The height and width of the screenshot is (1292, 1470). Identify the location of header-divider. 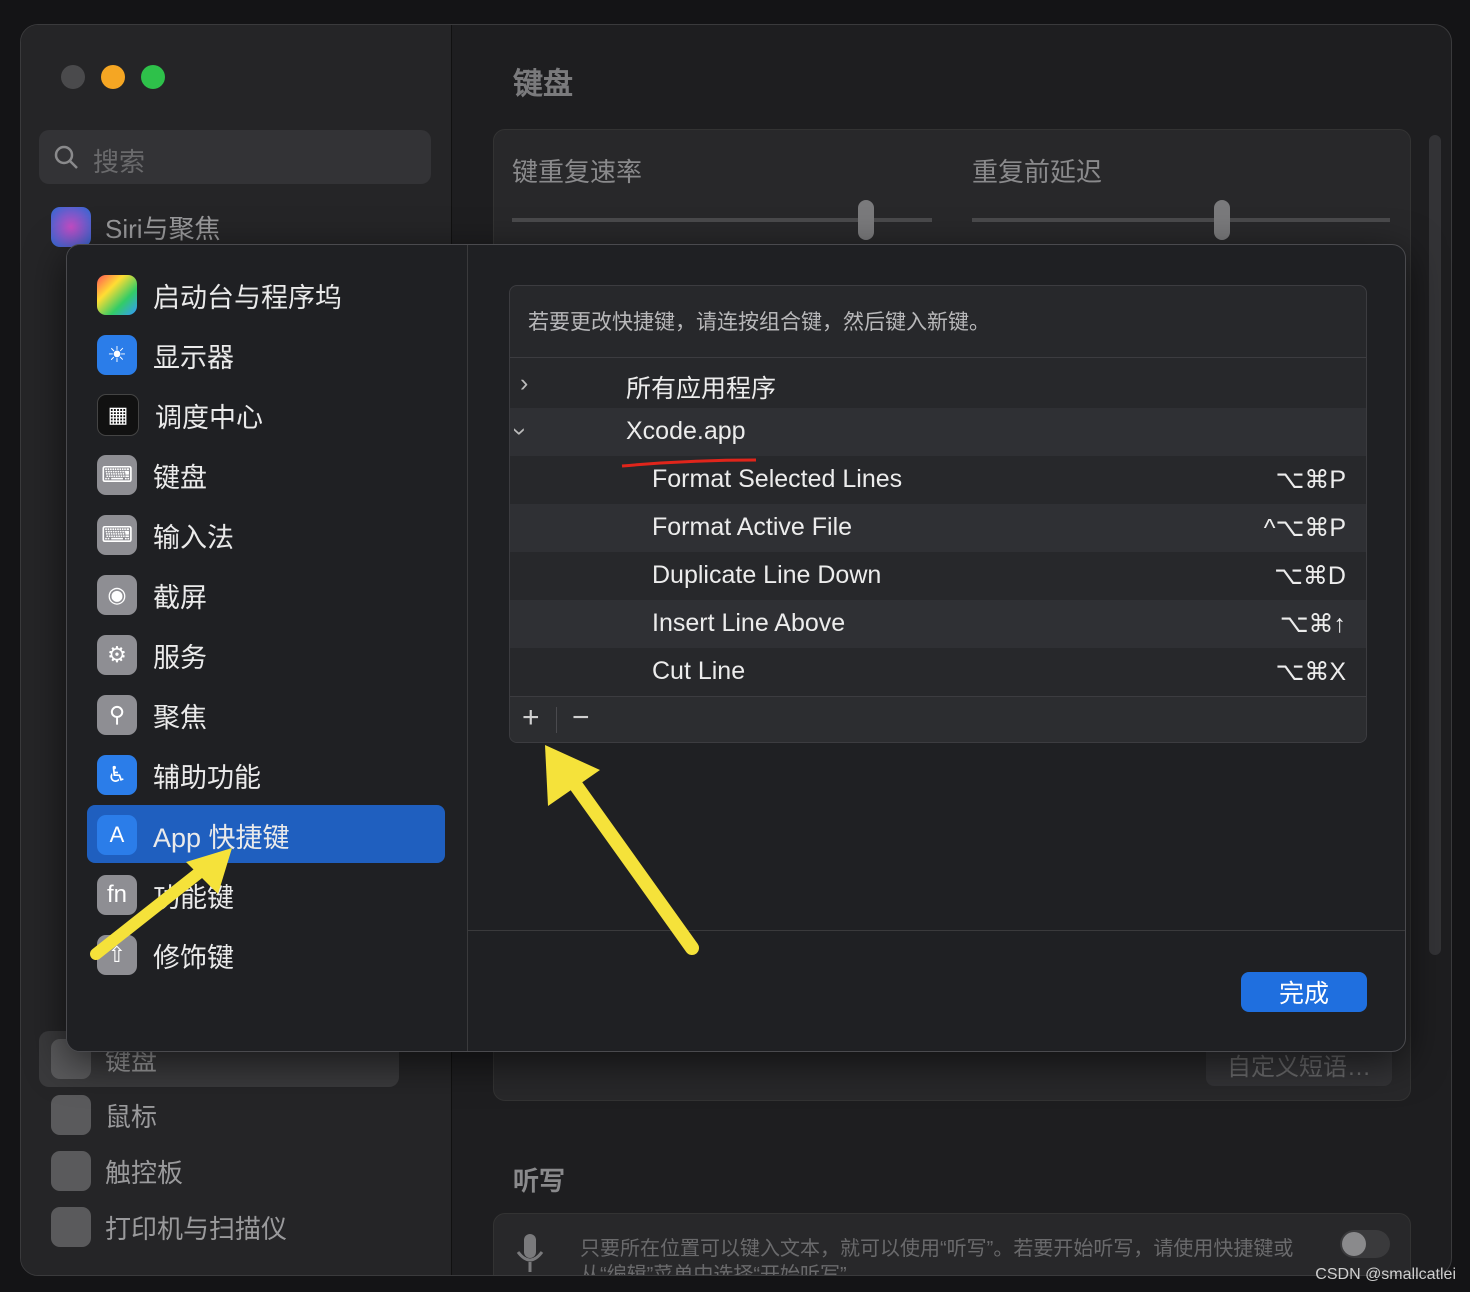
(938, 357).